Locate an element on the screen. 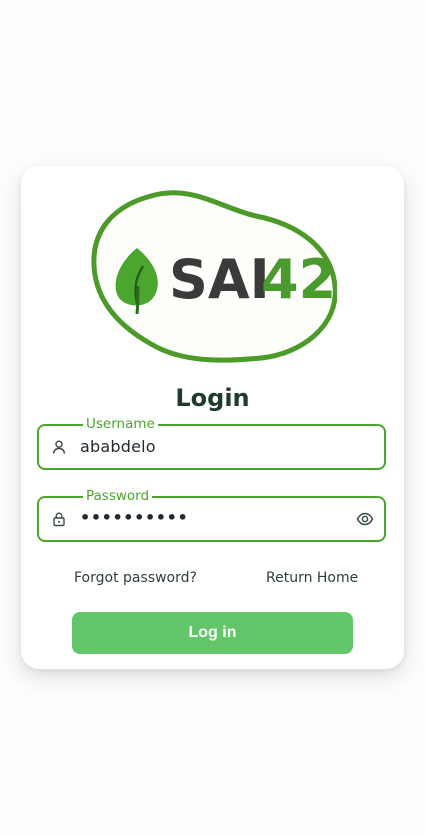 The image size is (425, 836). logo-text-sai: SAI is located at coordinates (219, 279).